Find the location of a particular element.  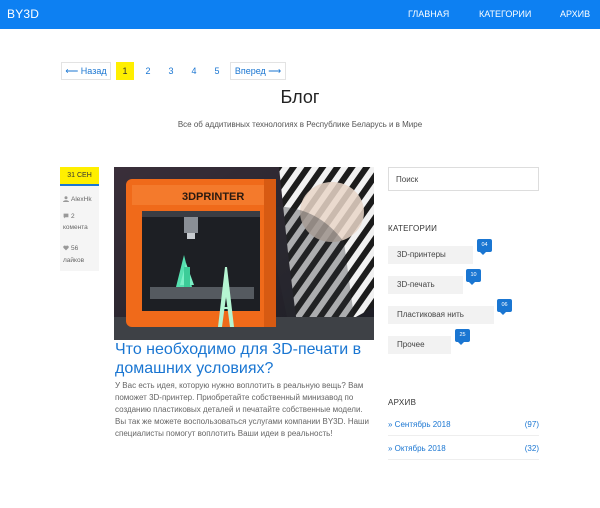

page-1-button: 1 is located at coordinates (125, 71).